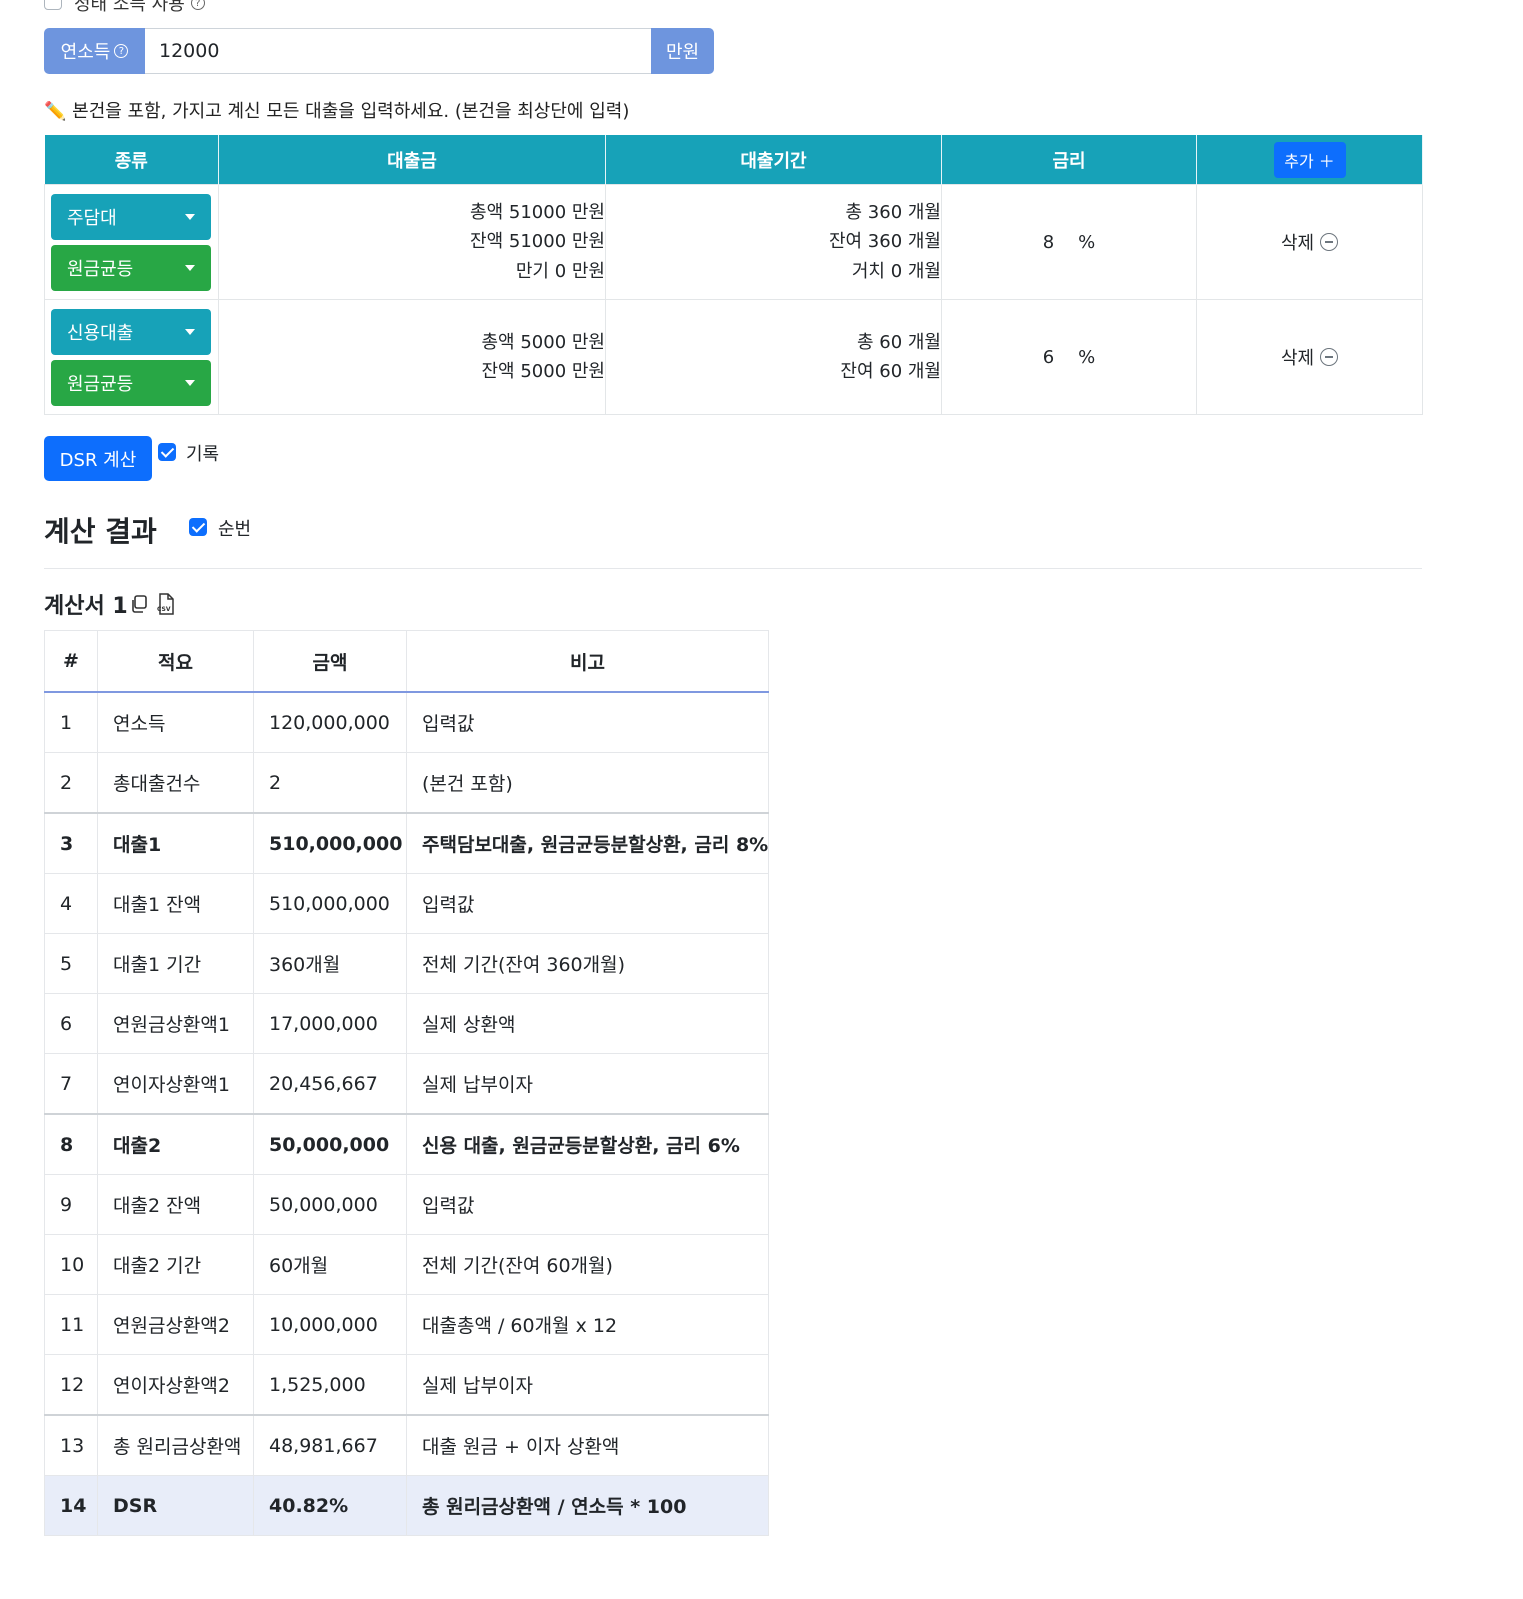 This screenshot has width=1523, height=1599. What do you see at coordinates (773, 372) in the screenshot?
I see `loan-remaining-period: 잔여 60 개월` at bounding box center [773, 372].